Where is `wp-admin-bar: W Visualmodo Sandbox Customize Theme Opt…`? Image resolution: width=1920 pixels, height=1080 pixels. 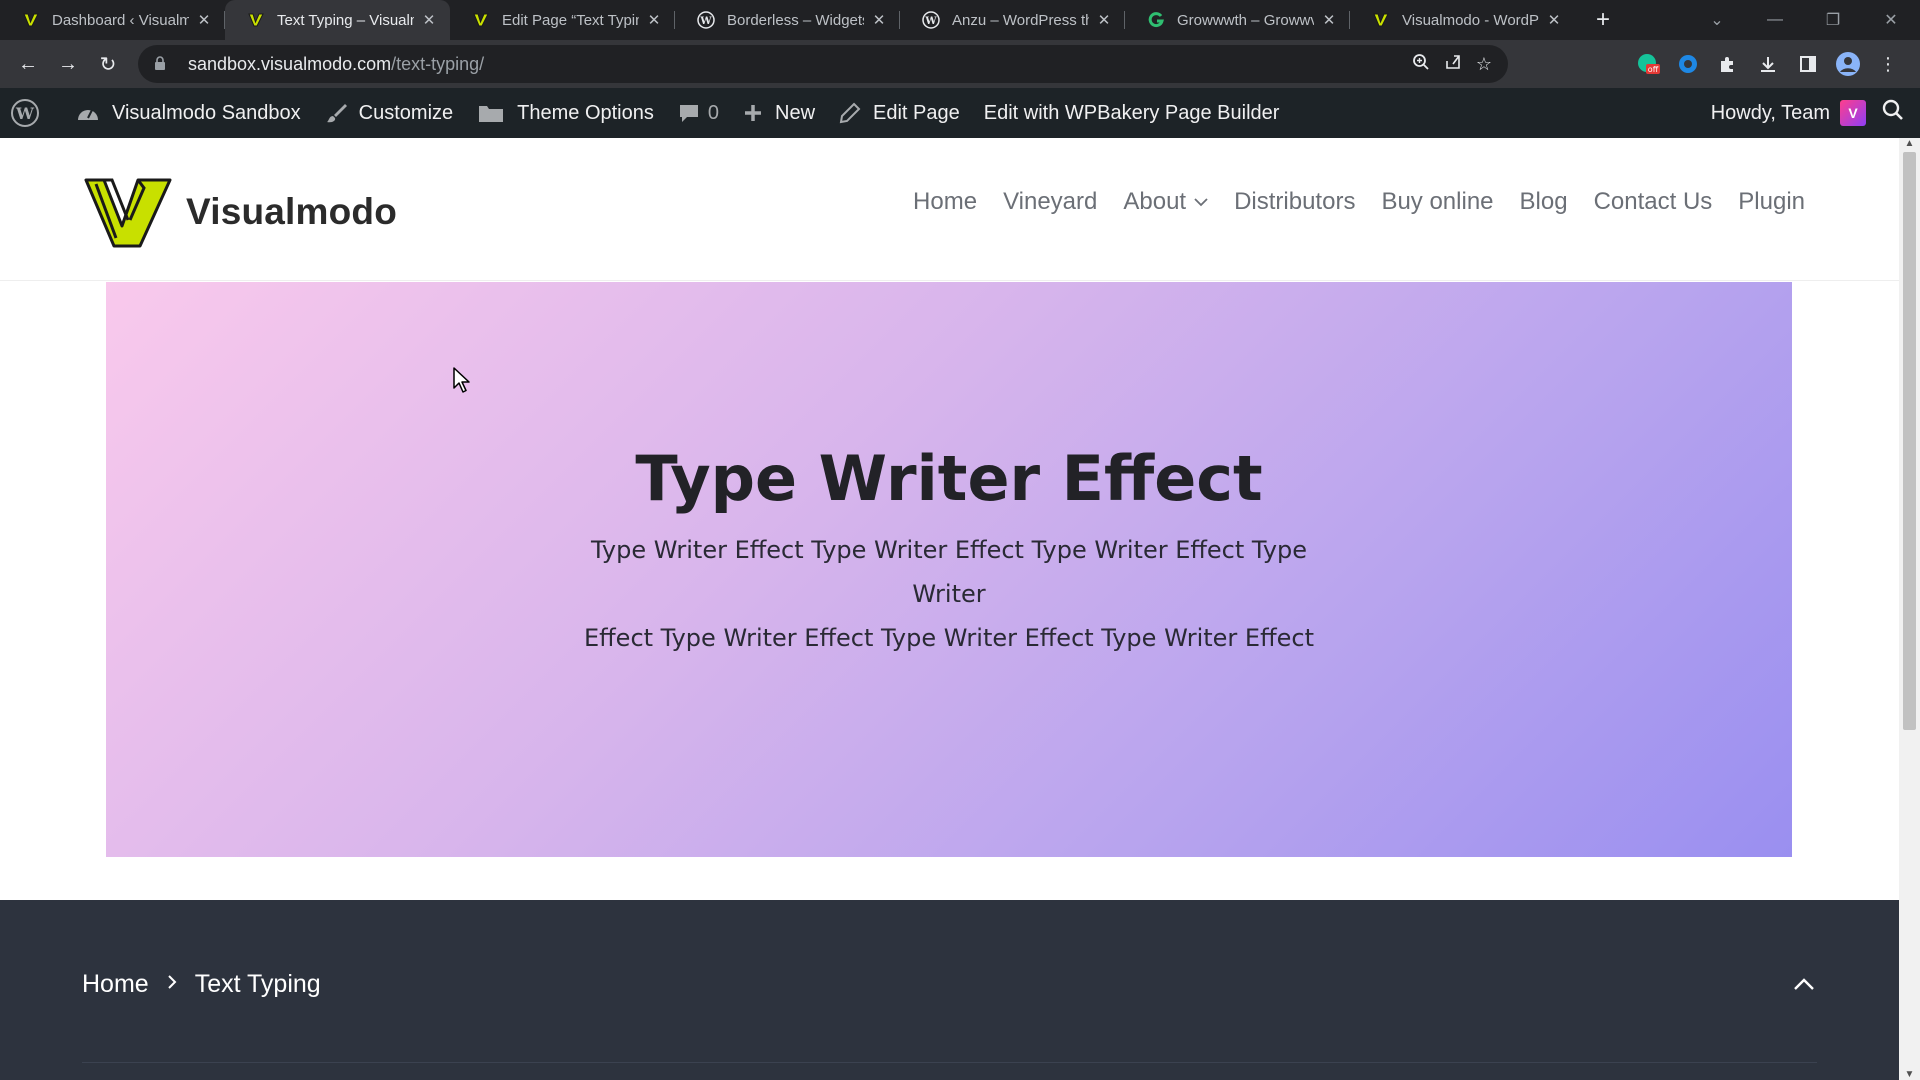
wp-admin-bar: W Visualmodo Sandbox Customize Theme Opt… is located at coordinates (960, 113).